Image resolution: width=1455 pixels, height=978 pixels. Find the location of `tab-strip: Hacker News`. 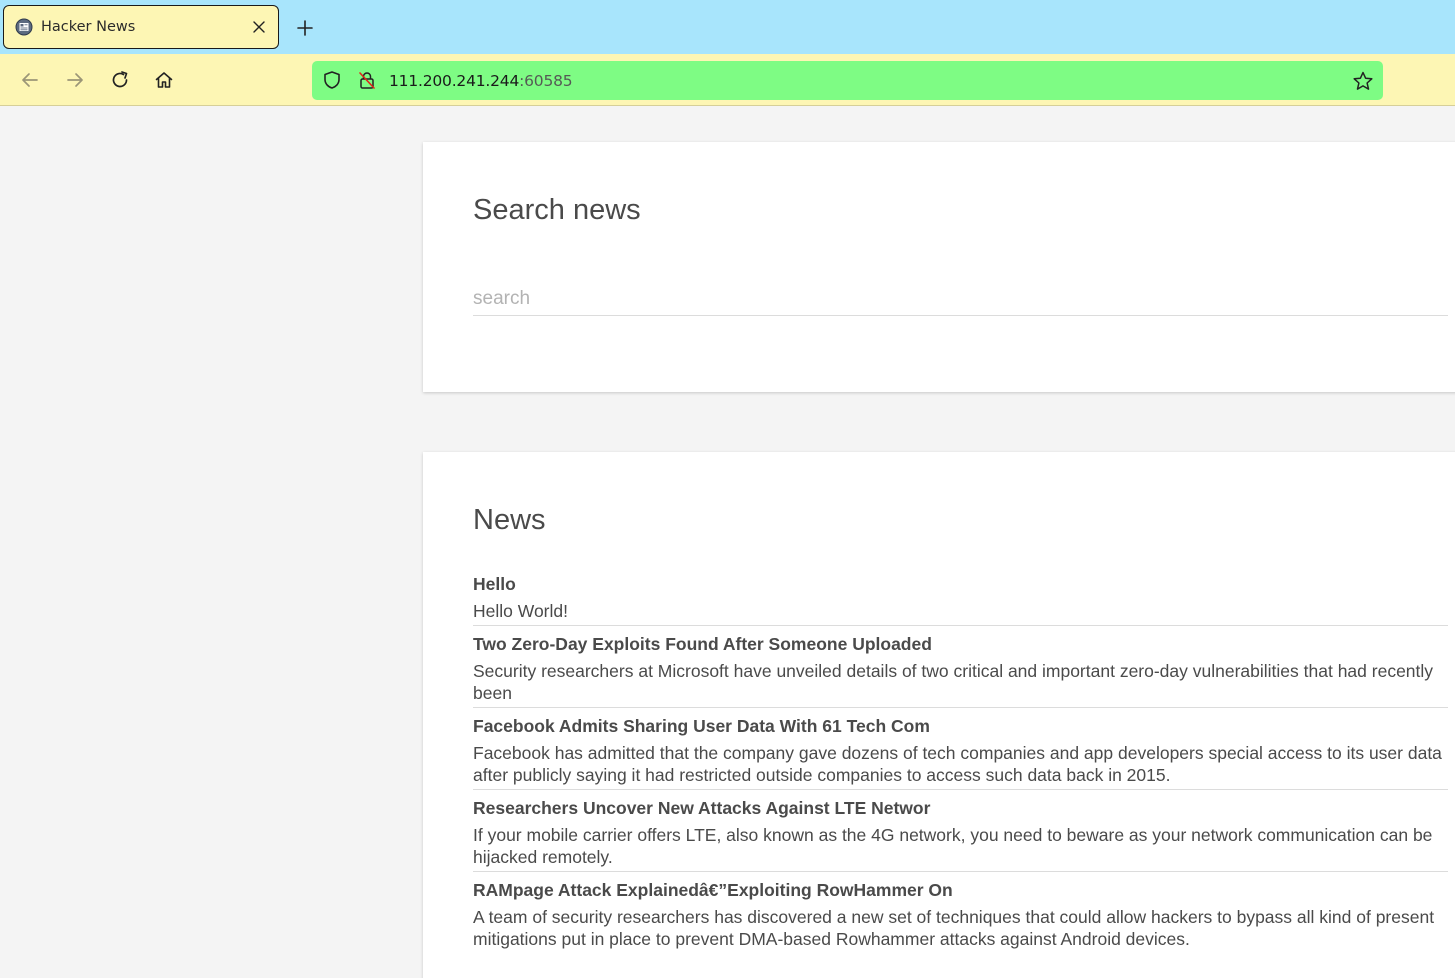

tab-strip: Hacker News is located at coordinates (727, 27).